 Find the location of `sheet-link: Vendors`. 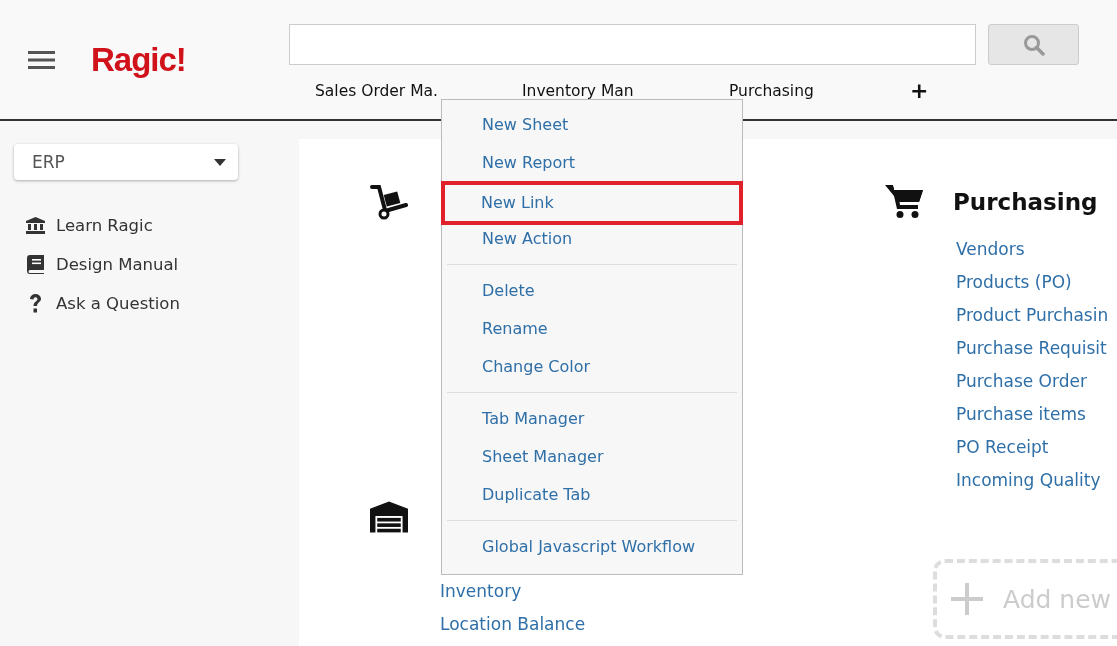

sheet-link: Vendors is located at coordinates (1036, 249).